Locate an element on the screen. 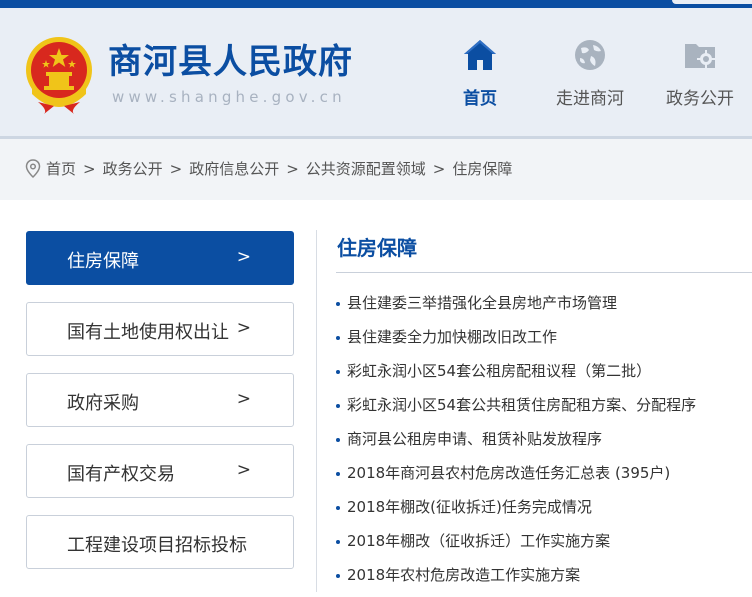  nav-home: 首页 is located at coordinates (480, 72).